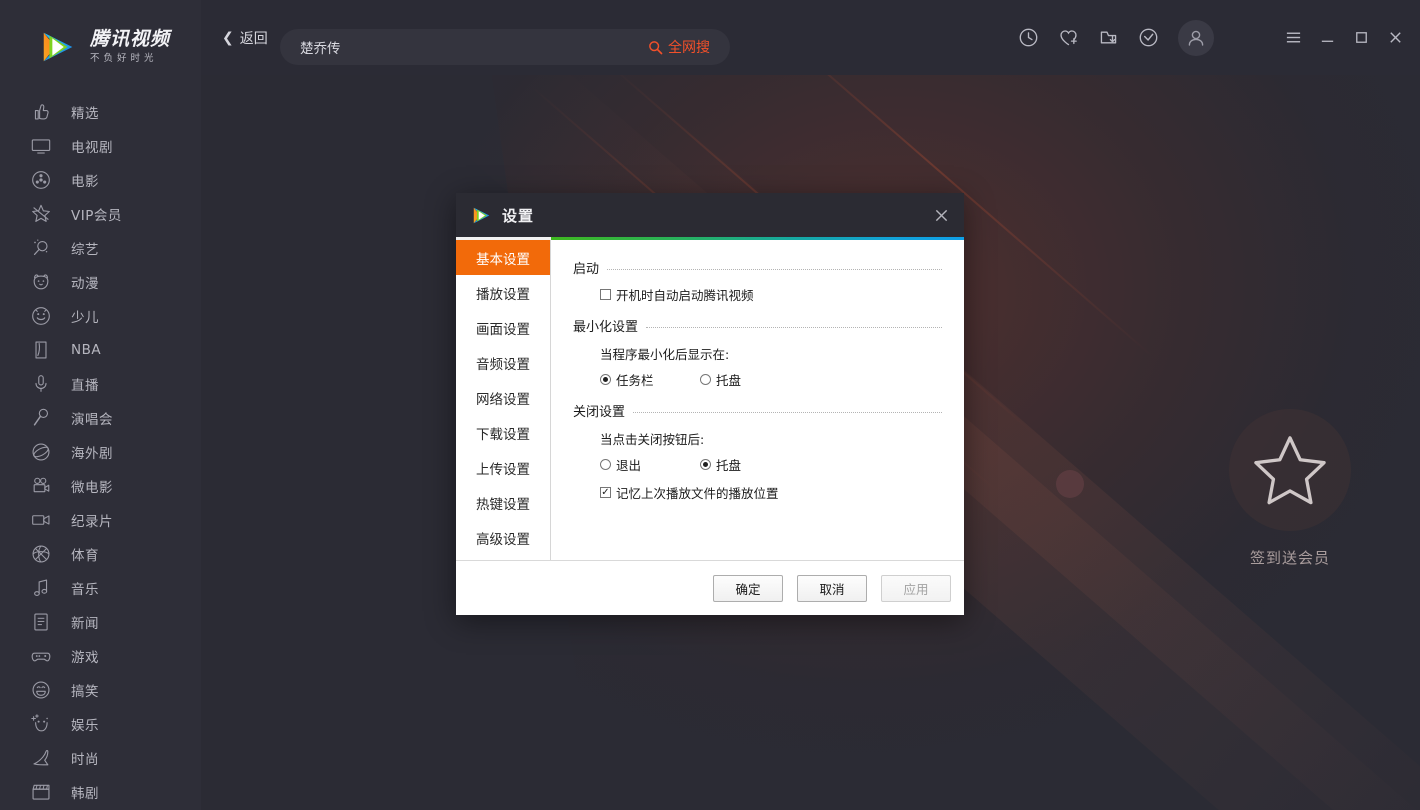 The image size is (1420, 810). What do you see at coordinates (748, 588) in the screenshot?
I see `ok-button: 确定` at bounding box center [748, 588].